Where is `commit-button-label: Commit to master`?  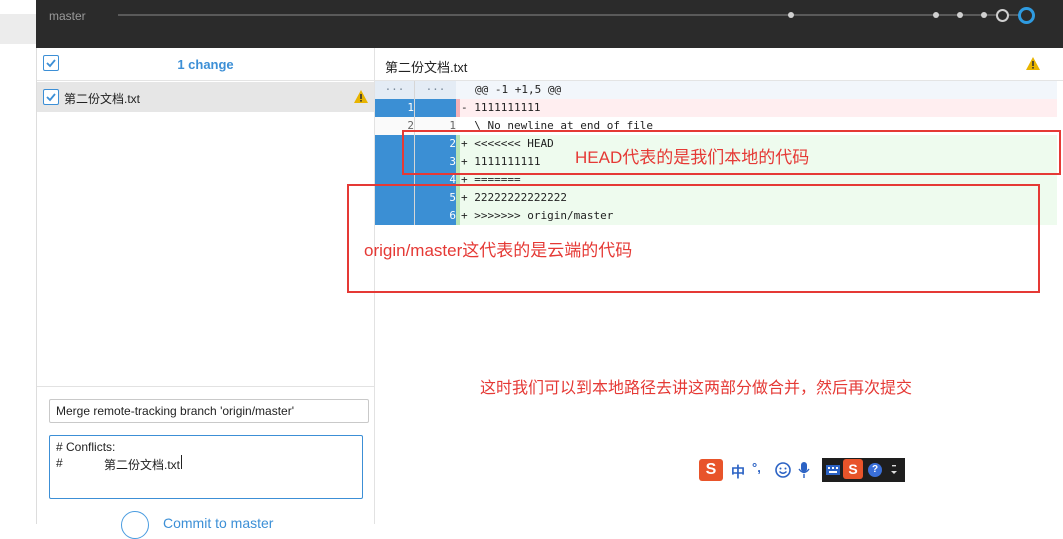
commit-button-label: Commit to master is located at coordinates (218, 523).